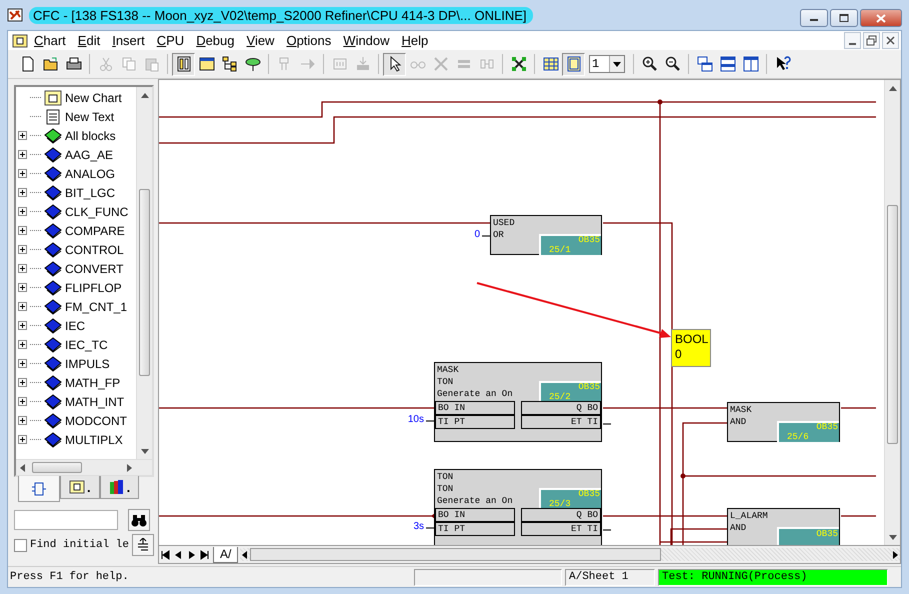 Image resolution: width=909 pixels, height=594 pixels. I want to click on function-block: MASK TON Generate an On OB35 25/2 BO IN Q BO TI PT ET TI, so click(518, 402).